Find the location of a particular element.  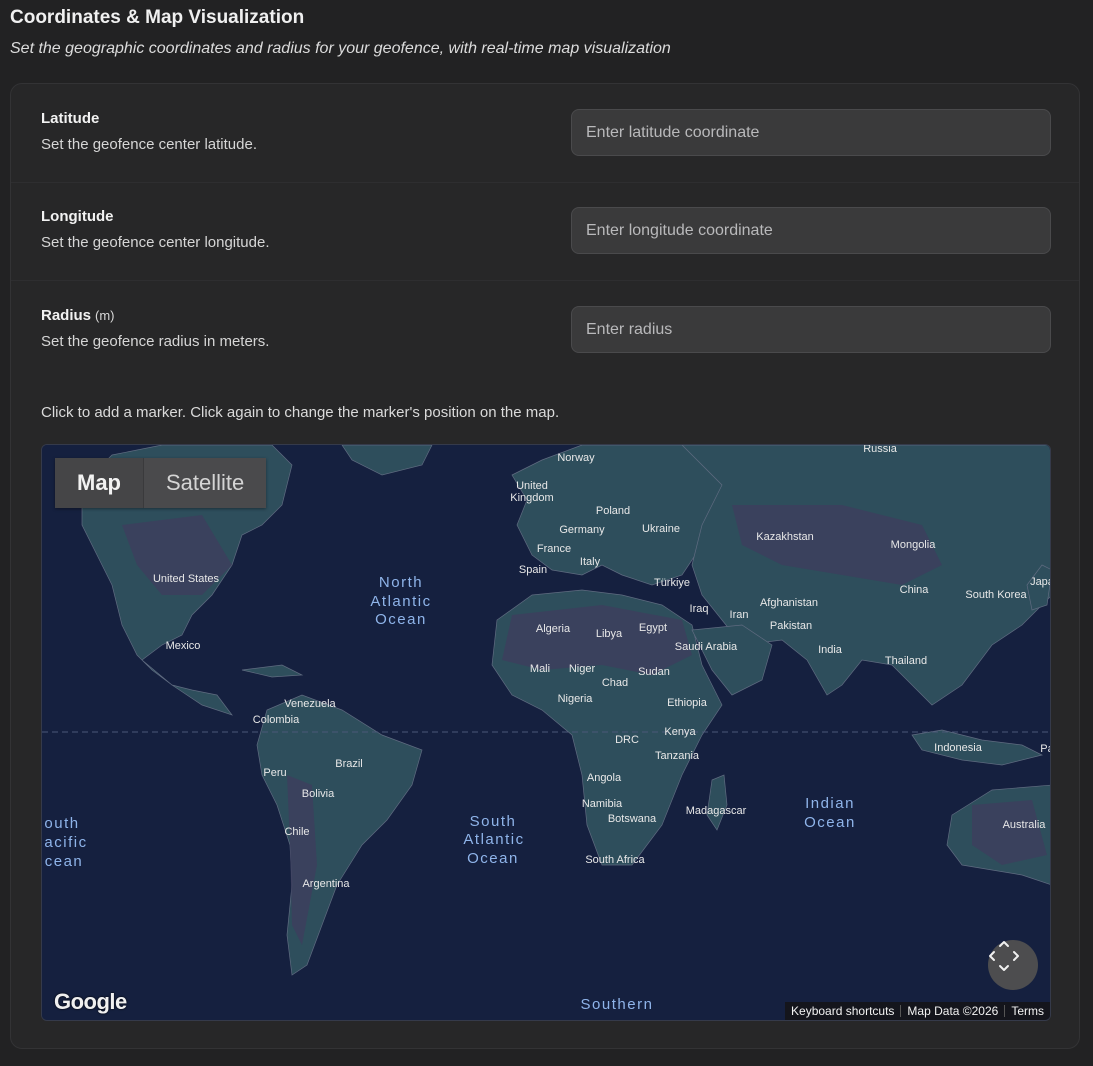

label-chad: Chad is located at coordinates (615, 683).